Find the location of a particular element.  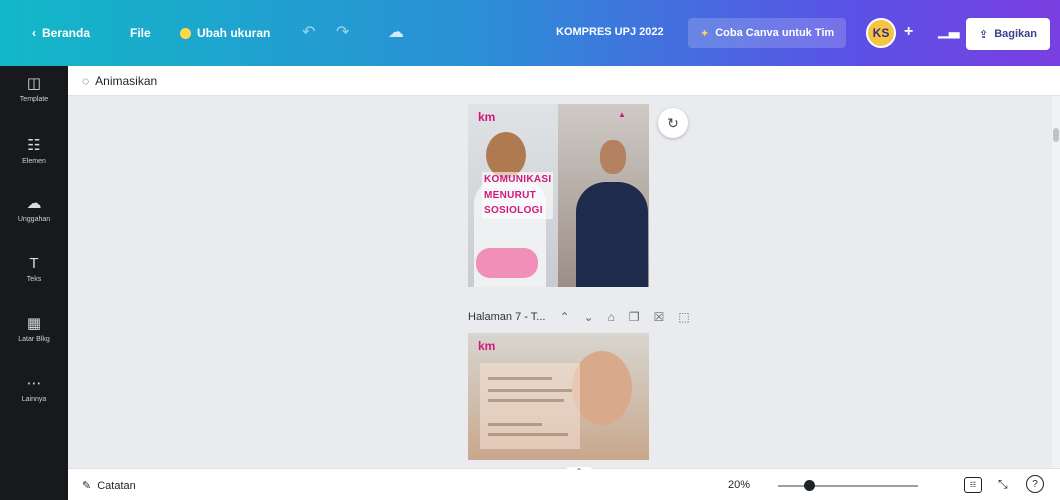

try-label: Coba Canva untuk Tim is located at coordinates (775, 33).